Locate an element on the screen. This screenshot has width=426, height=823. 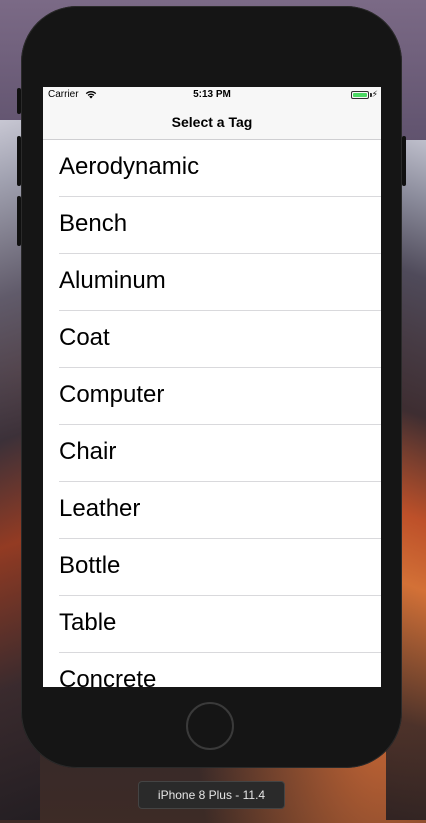
power-button is located at coordinates (404, 161).